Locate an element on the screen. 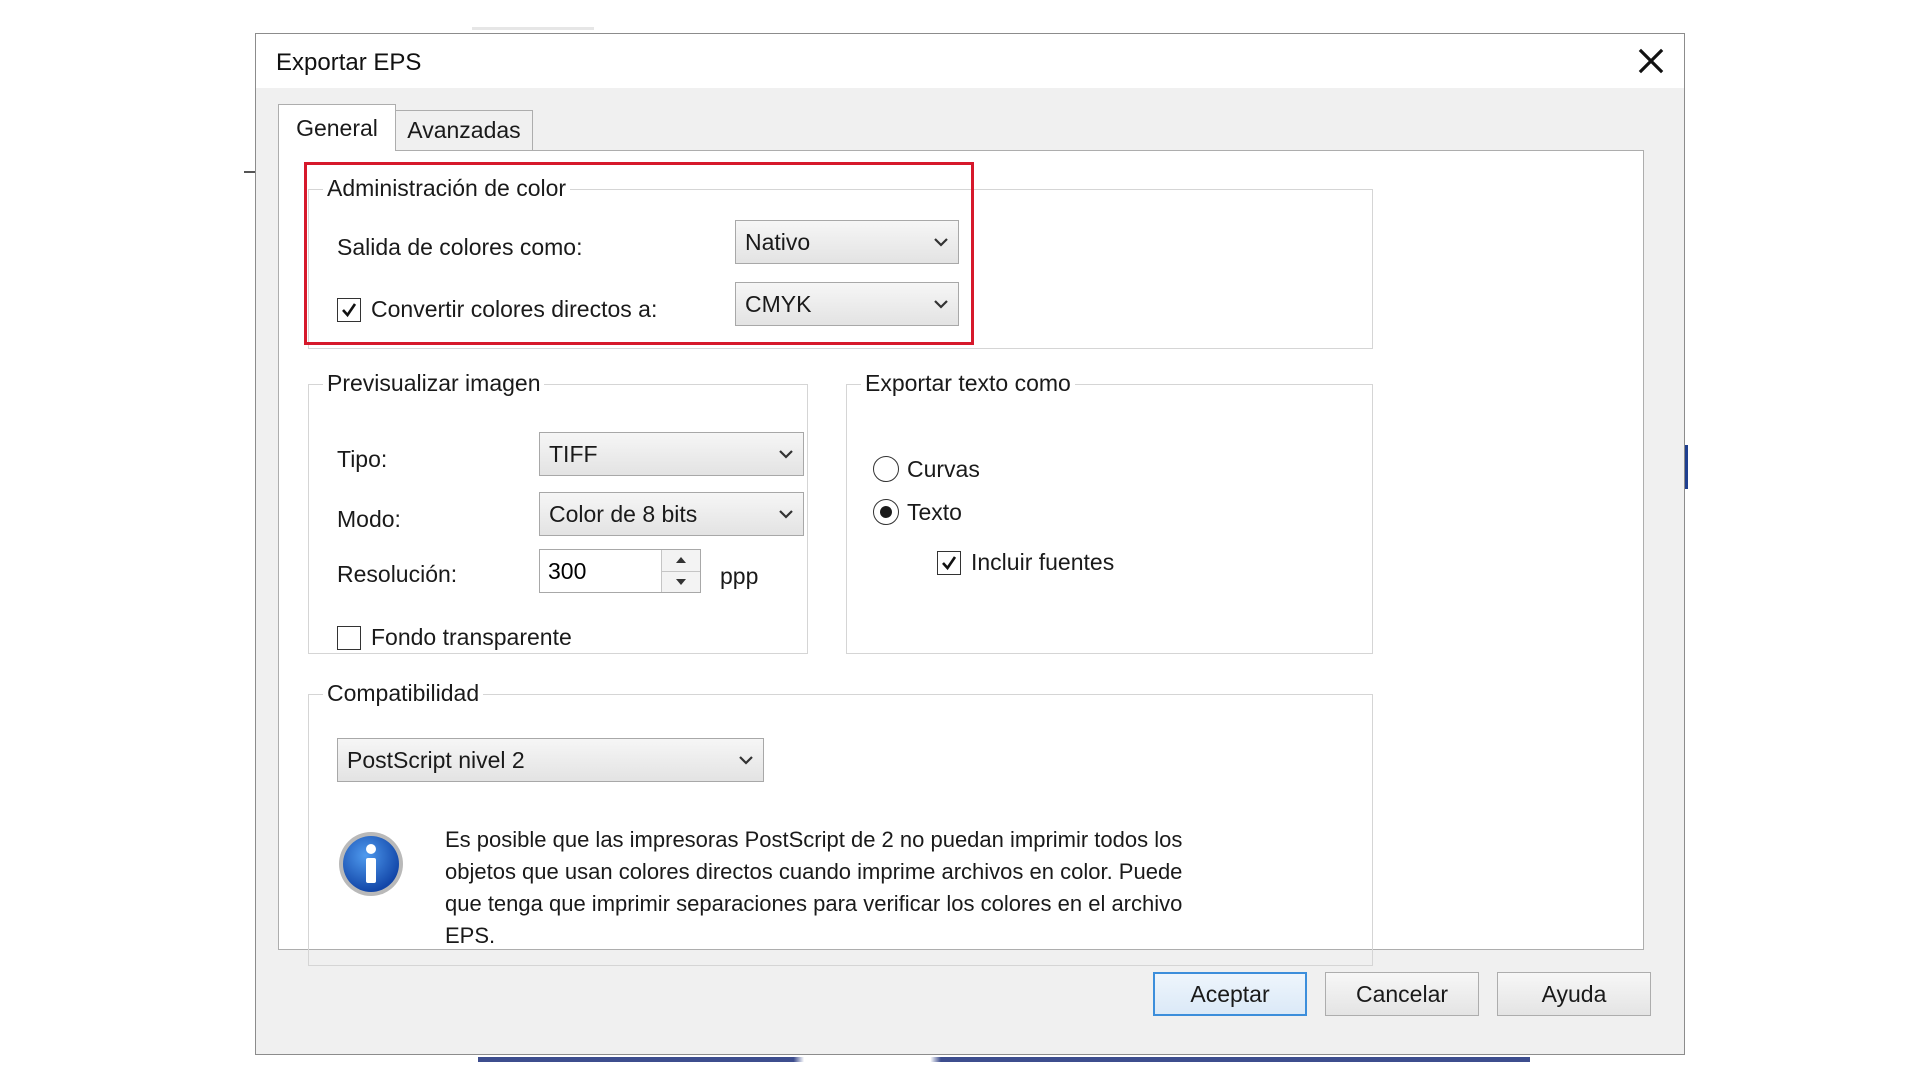  include-fonts-label: Incluir fuentes is located at coordinates (1043, 562).